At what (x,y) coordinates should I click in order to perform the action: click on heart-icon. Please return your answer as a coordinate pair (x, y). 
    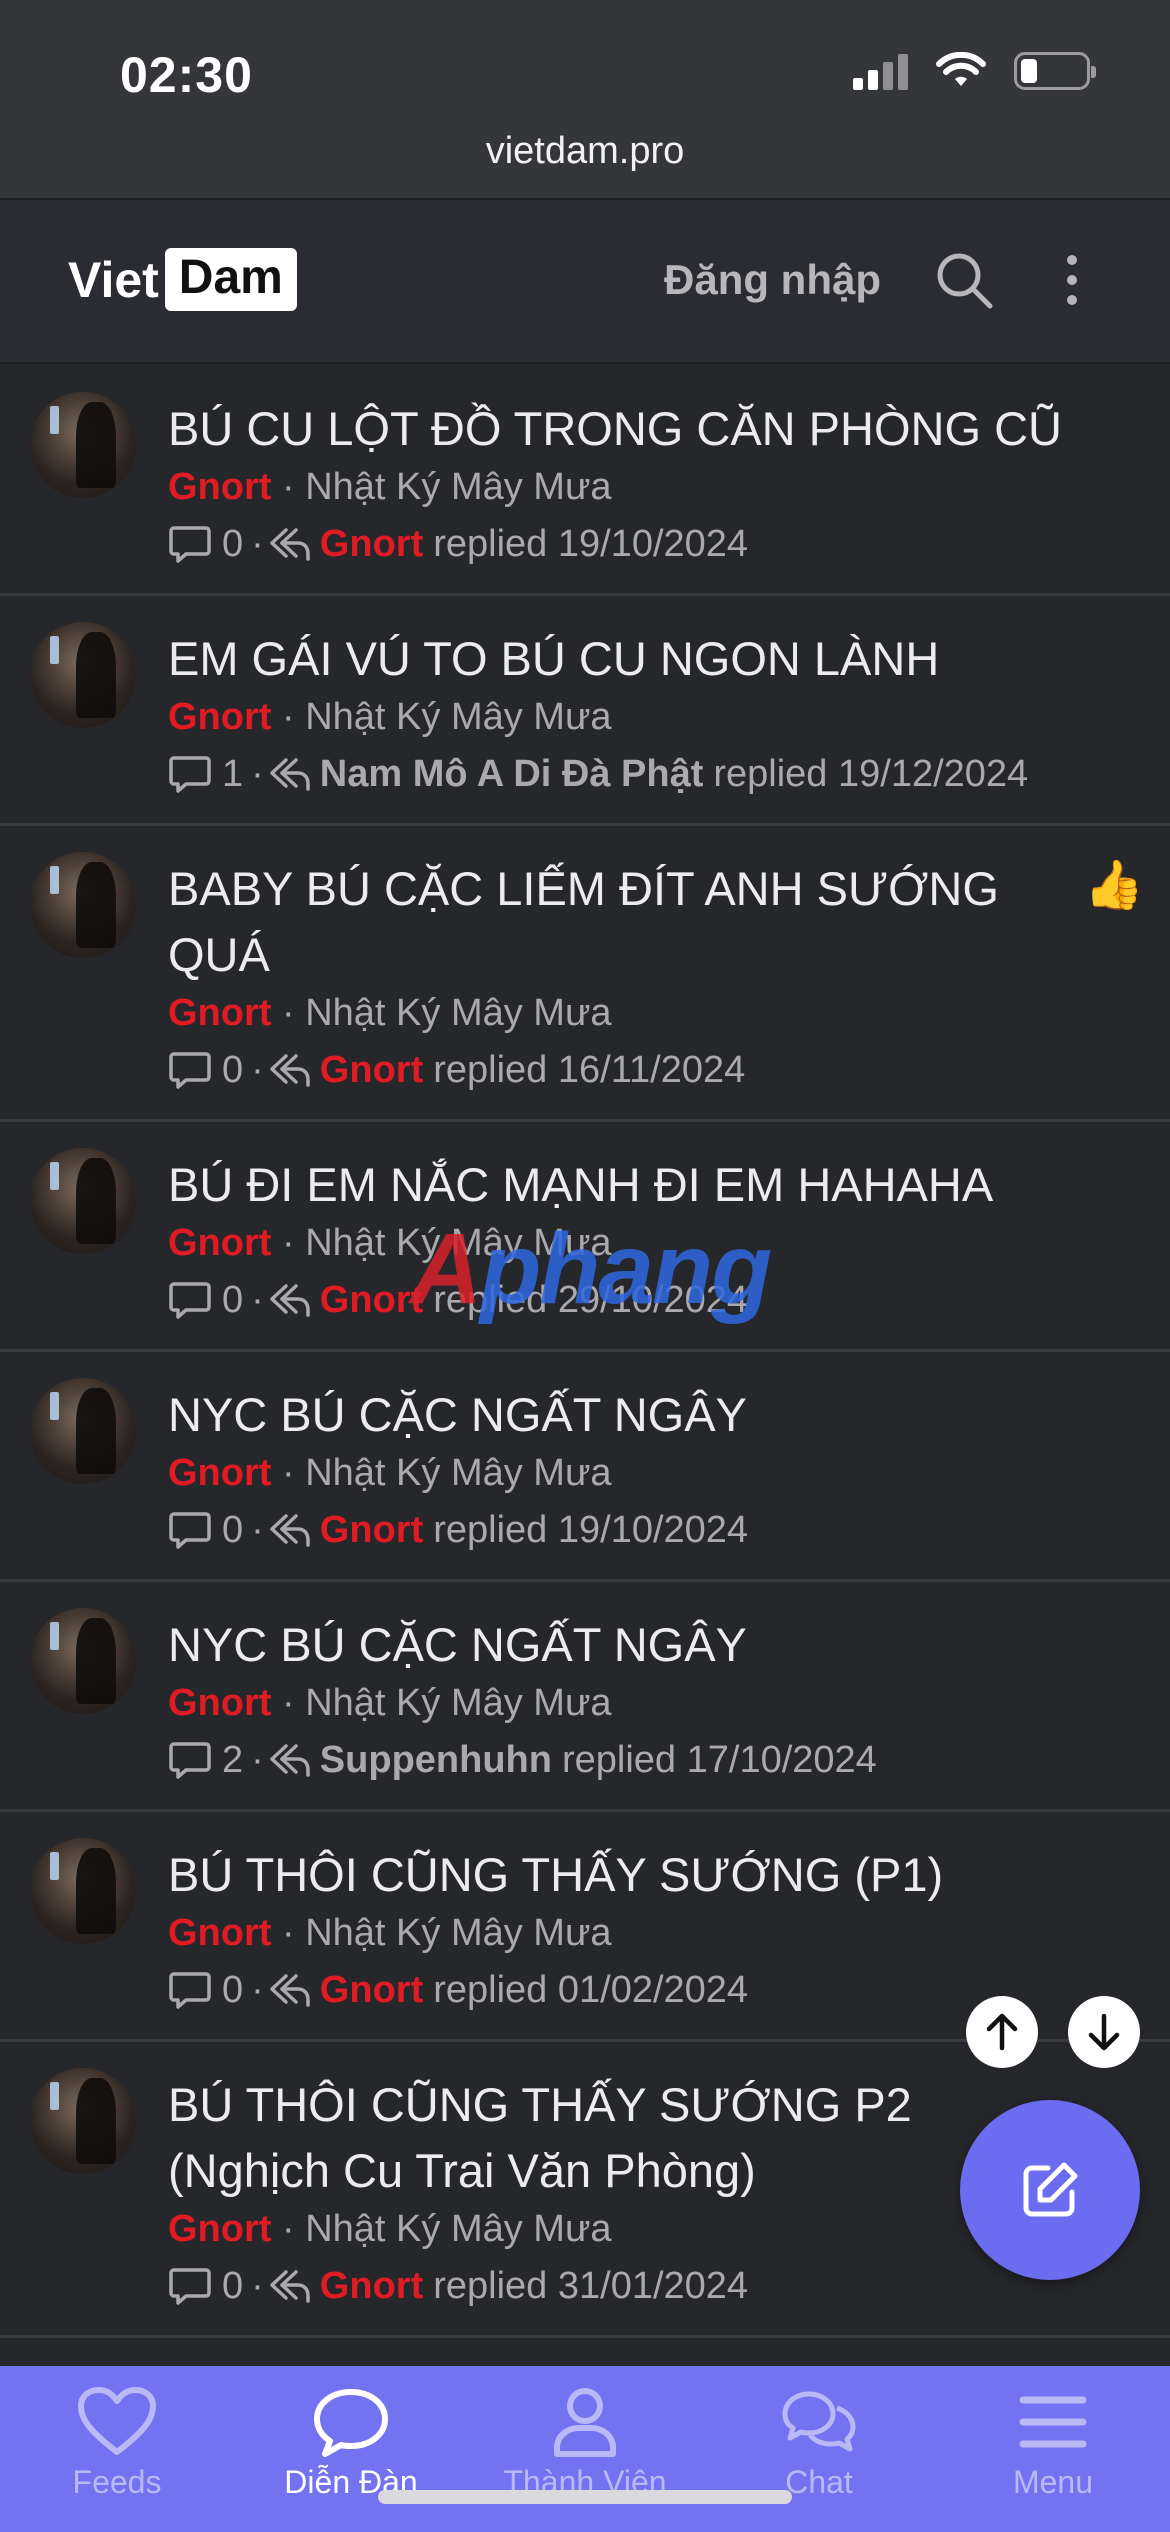
    Looking at the image, I should click on (117, 2421).